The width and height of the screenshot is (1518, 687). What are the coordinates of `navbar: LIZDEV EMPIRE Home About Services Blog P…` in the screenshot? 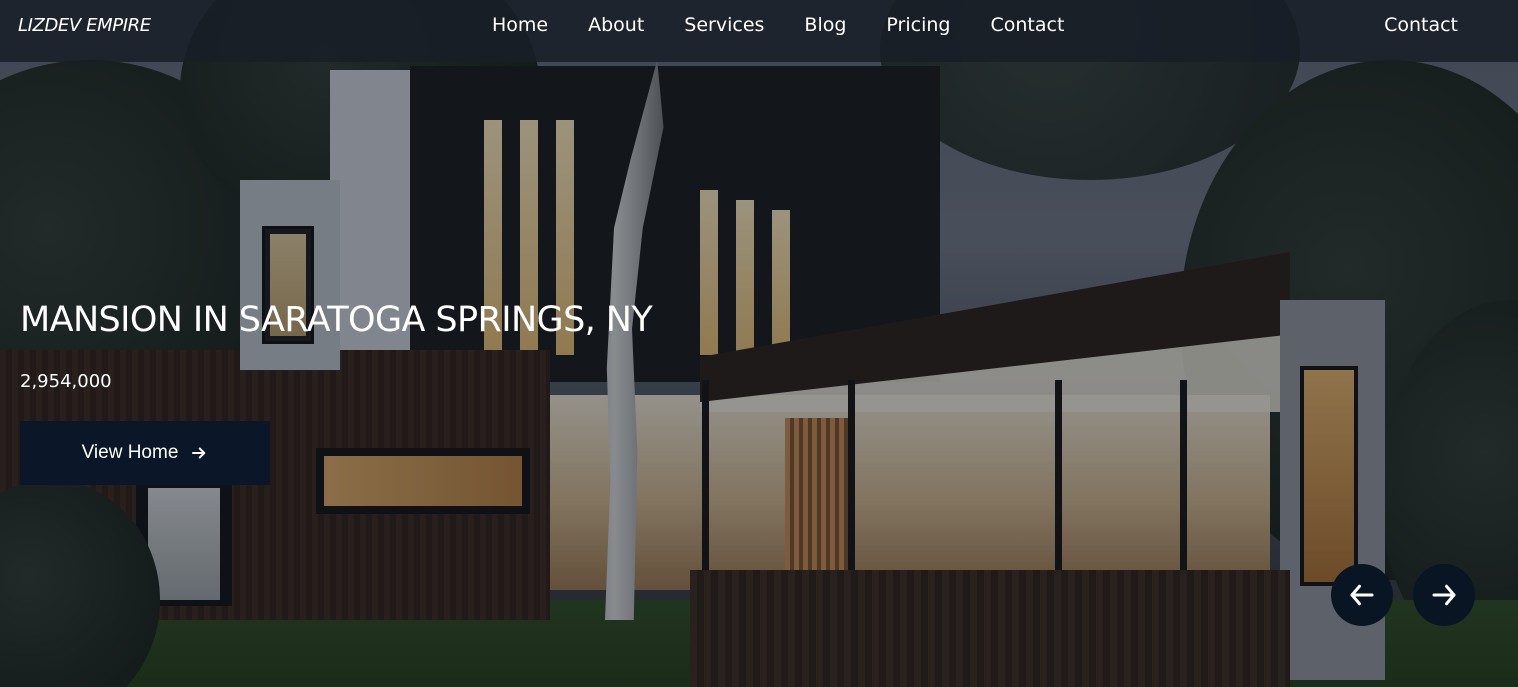 It's located at (759, 31).